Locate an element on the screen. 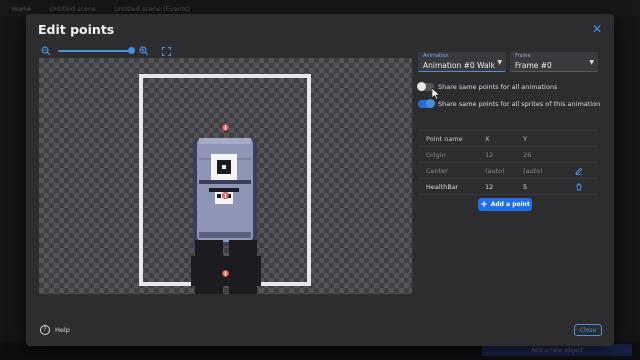  frame-select: Frame Frame #0 ▼ is located at coordinates (554, 62).